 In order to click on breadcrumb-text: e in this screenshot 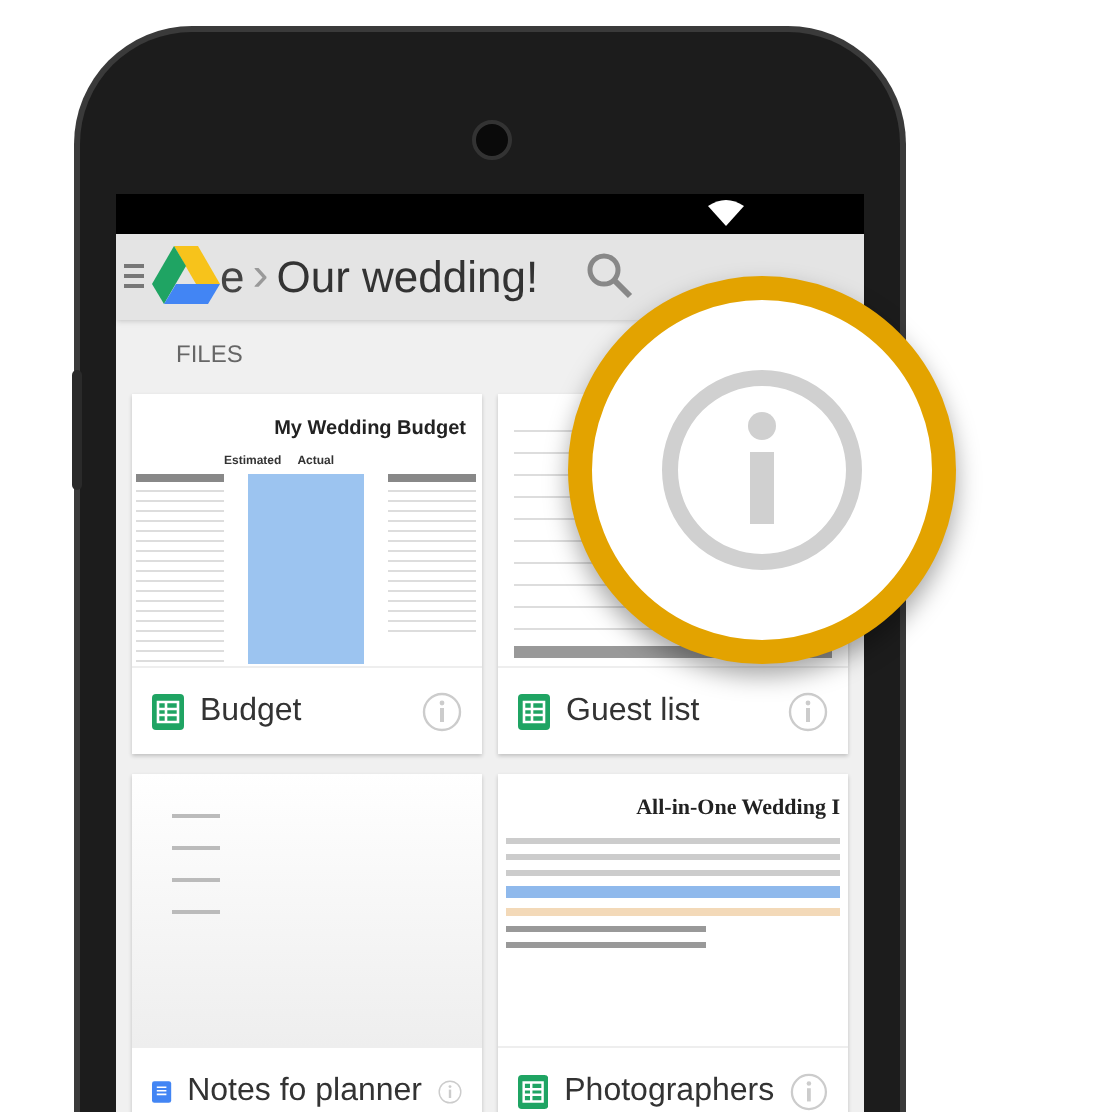, I will do `click(232, 276)`.